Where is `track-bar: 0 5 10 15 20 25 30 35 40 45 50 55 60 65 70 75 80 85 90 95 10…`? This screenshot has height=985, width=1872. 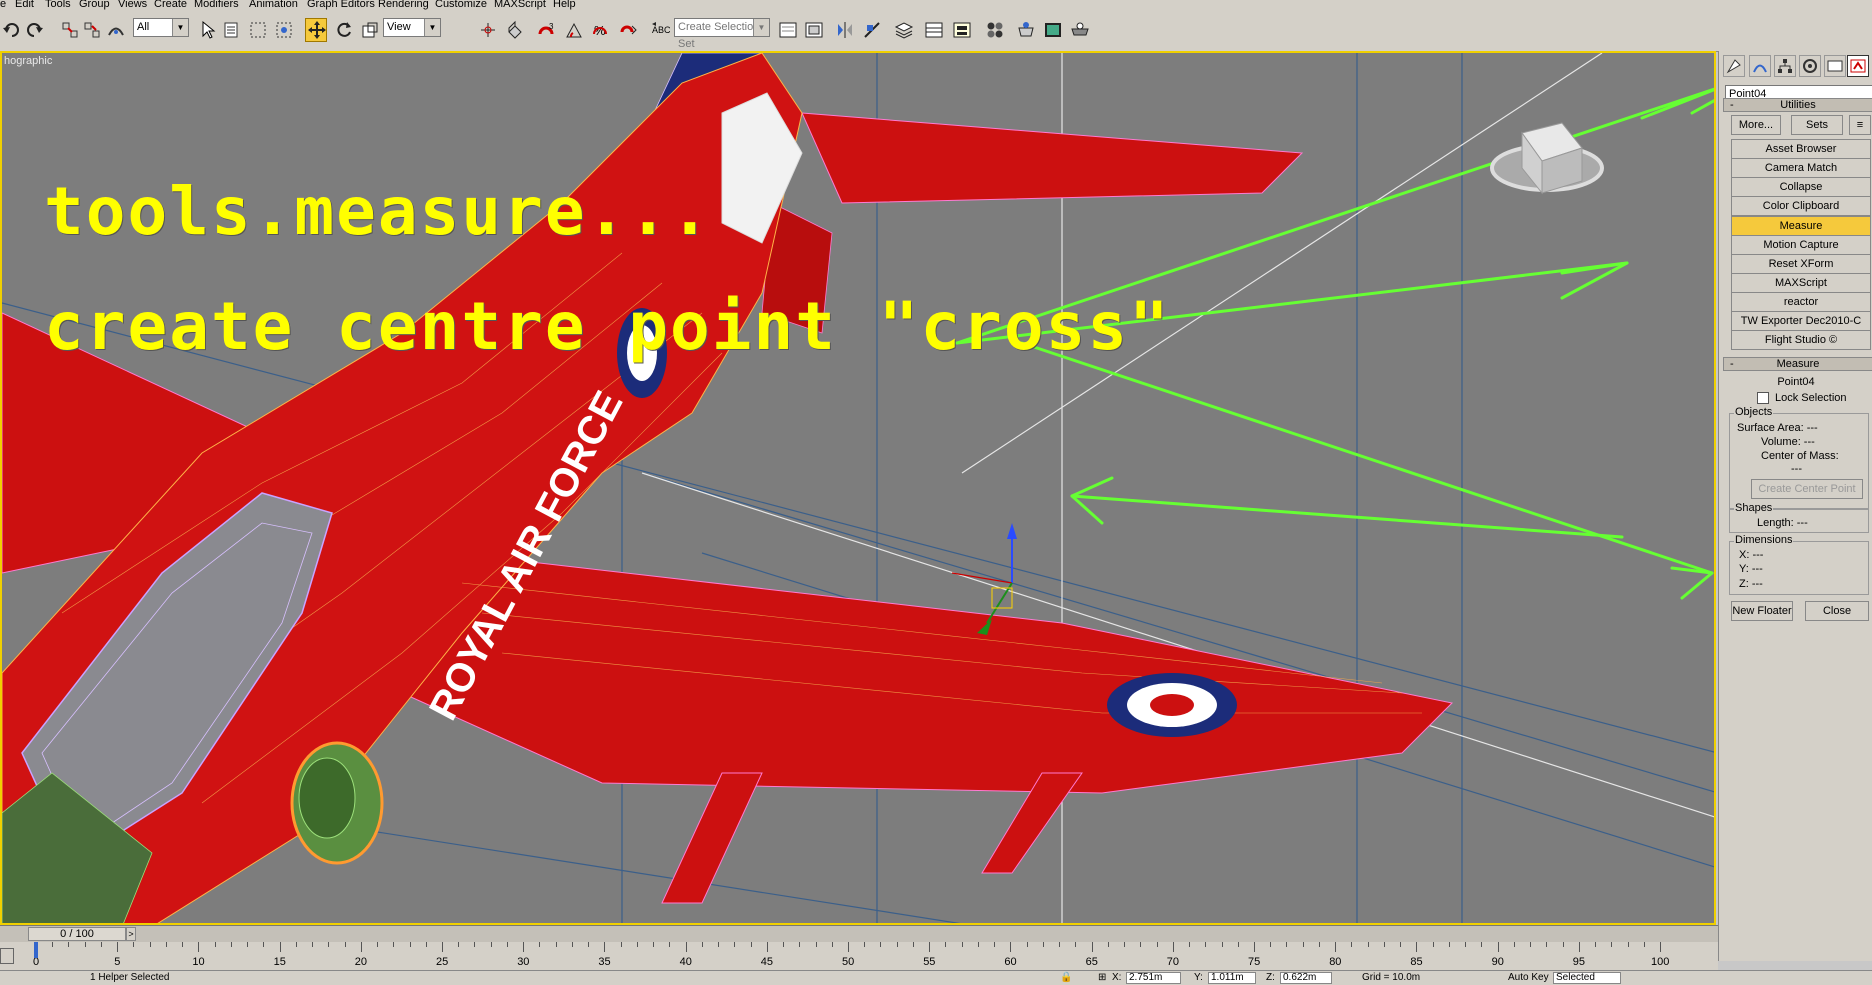
track-bar: 0 5 10 15 20 25 30 35 40 45 50 55 60 65 70 75 80 85 90 95 10… is located at coordinates (859, 956).